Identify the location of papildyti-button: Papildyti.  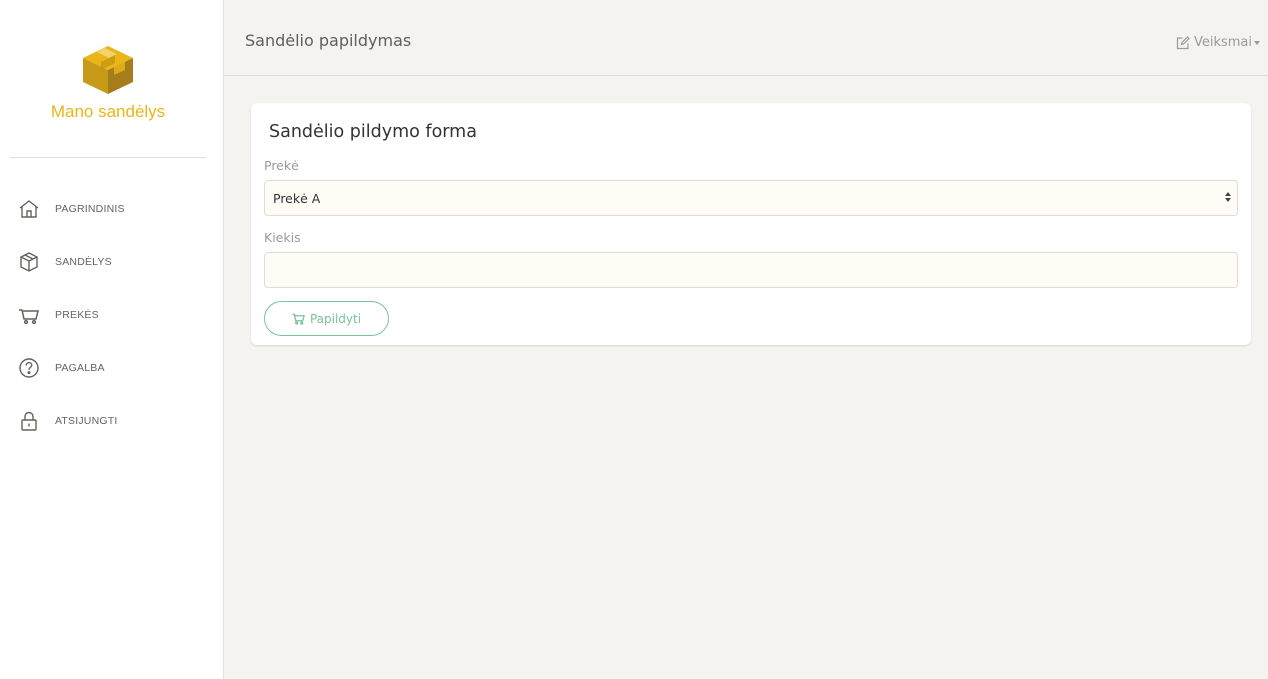
(326, 318).